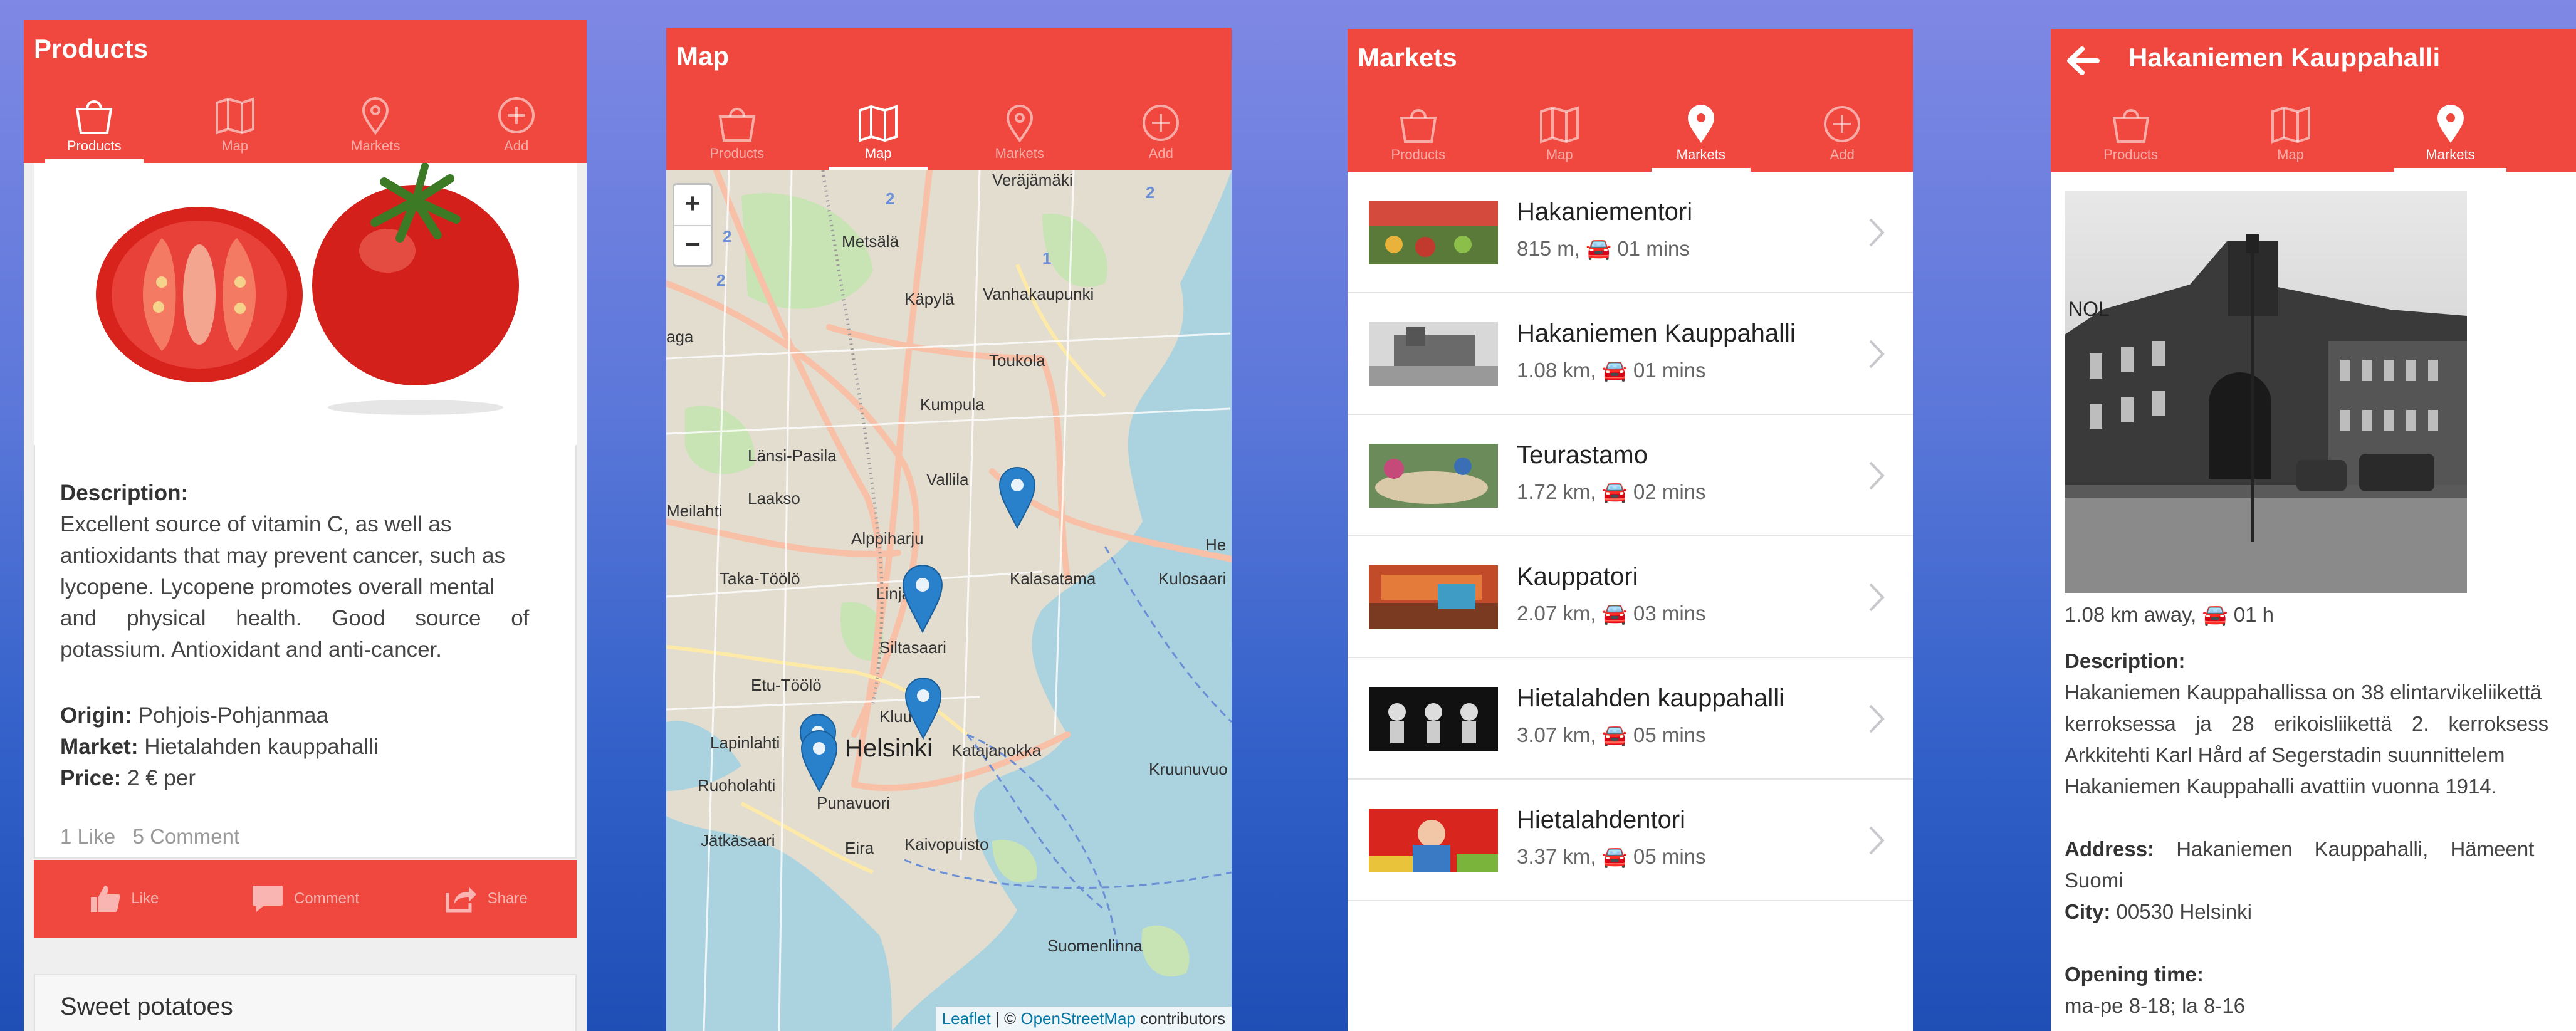  Describe the element at coordinates (737, 785) in the screenshot. I see `map-place-label: Ruoholahti` at that location.